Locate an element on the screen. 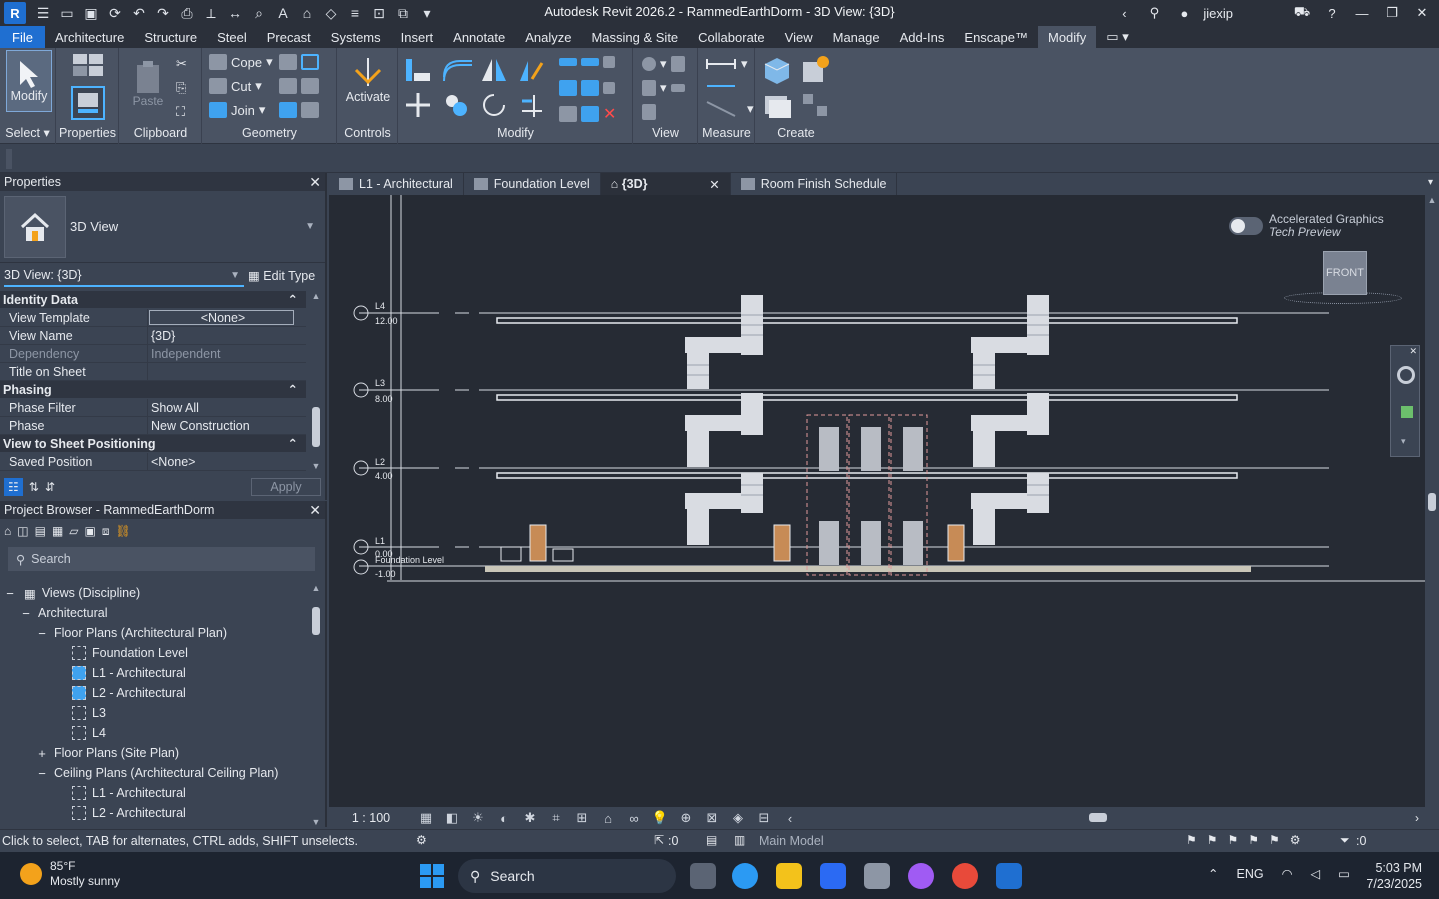 The height and width of the screenshot is (899, 1439). hammer-icon is located at coordinates (310, 110).